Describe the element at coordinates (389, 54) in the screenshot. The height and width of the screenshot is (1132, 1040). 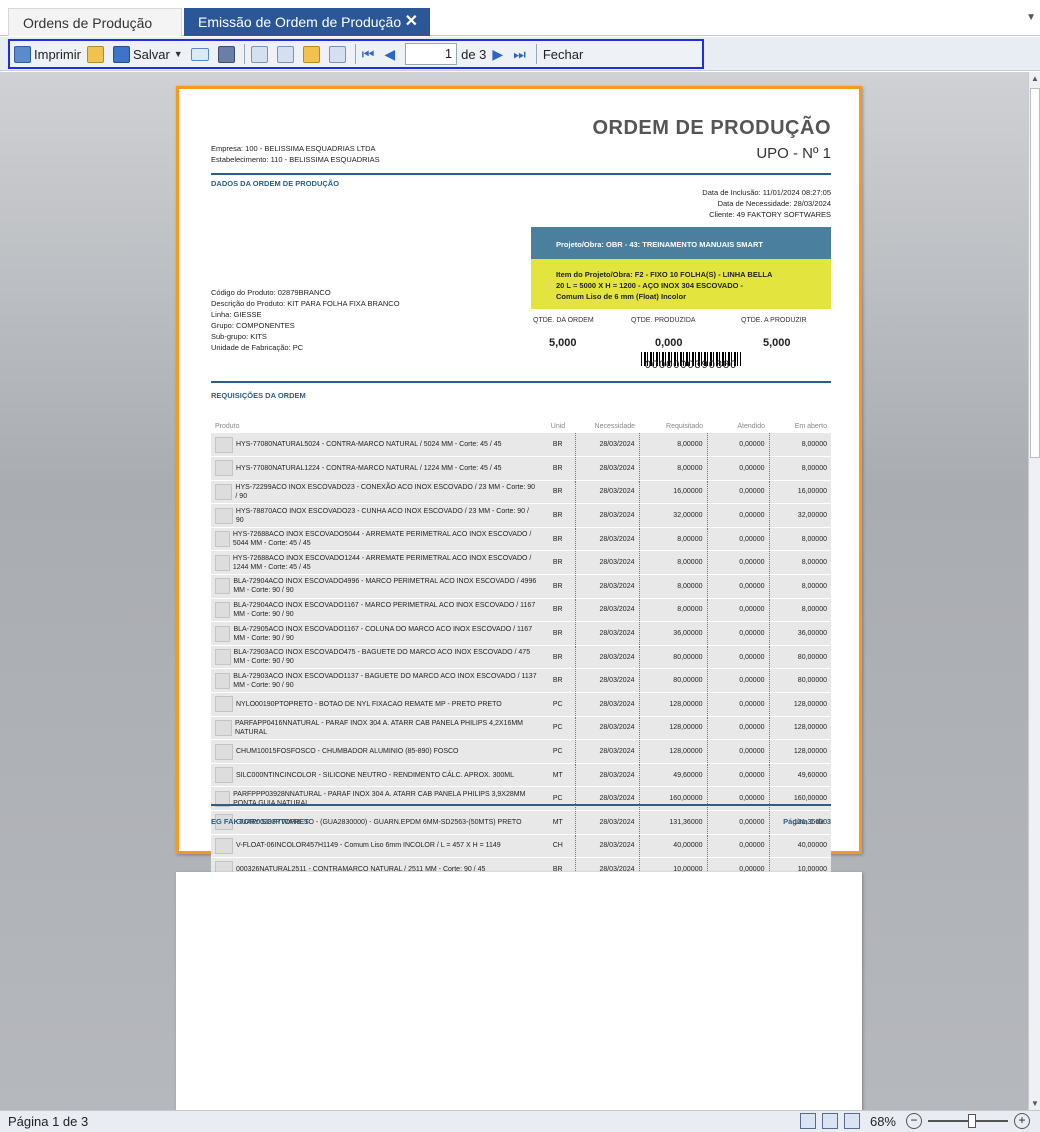
I see `previous-page-icon: ◀` at that location.